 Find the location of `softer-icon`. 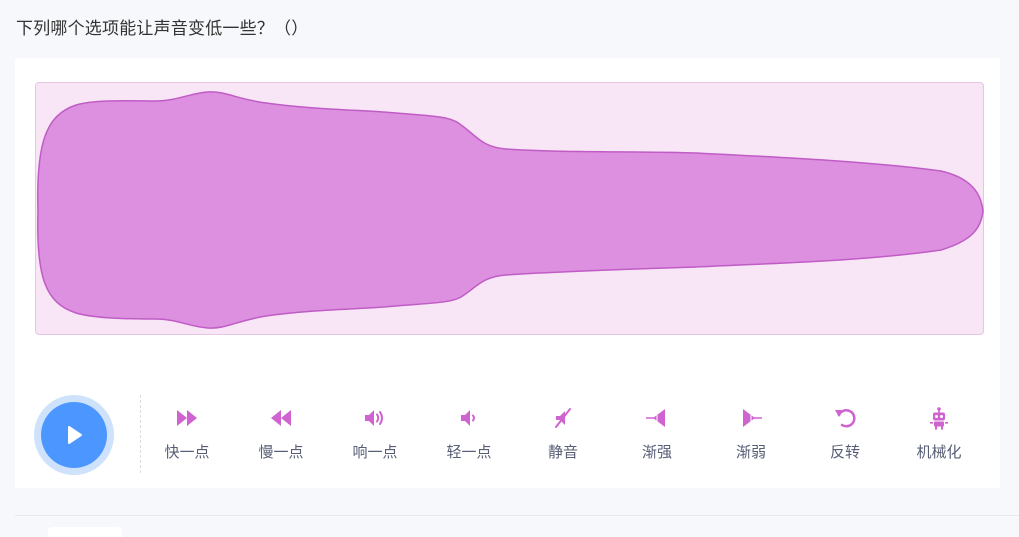

softer-icon is located at coordinates (468, 418).